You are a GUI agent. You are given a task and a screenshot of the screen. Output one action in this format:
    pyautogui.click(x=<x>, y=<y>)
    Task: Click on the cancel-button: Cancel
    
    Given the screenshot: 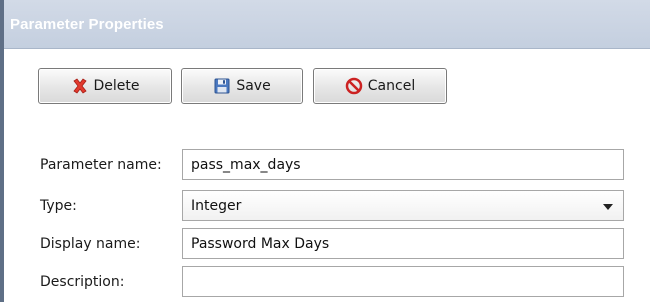 What is the action you would take?
    pyautogui.click(x=380, y=86)
    